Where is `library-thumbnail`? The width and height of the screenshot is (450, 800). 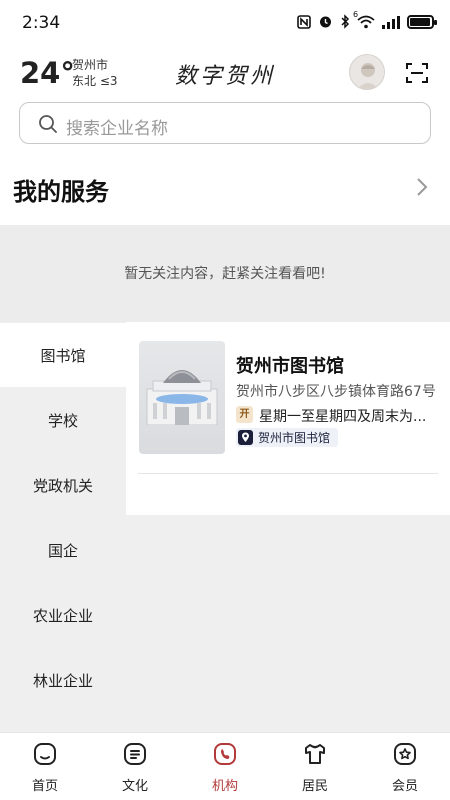
library-thumbnail is located at coordinates (182, 397).